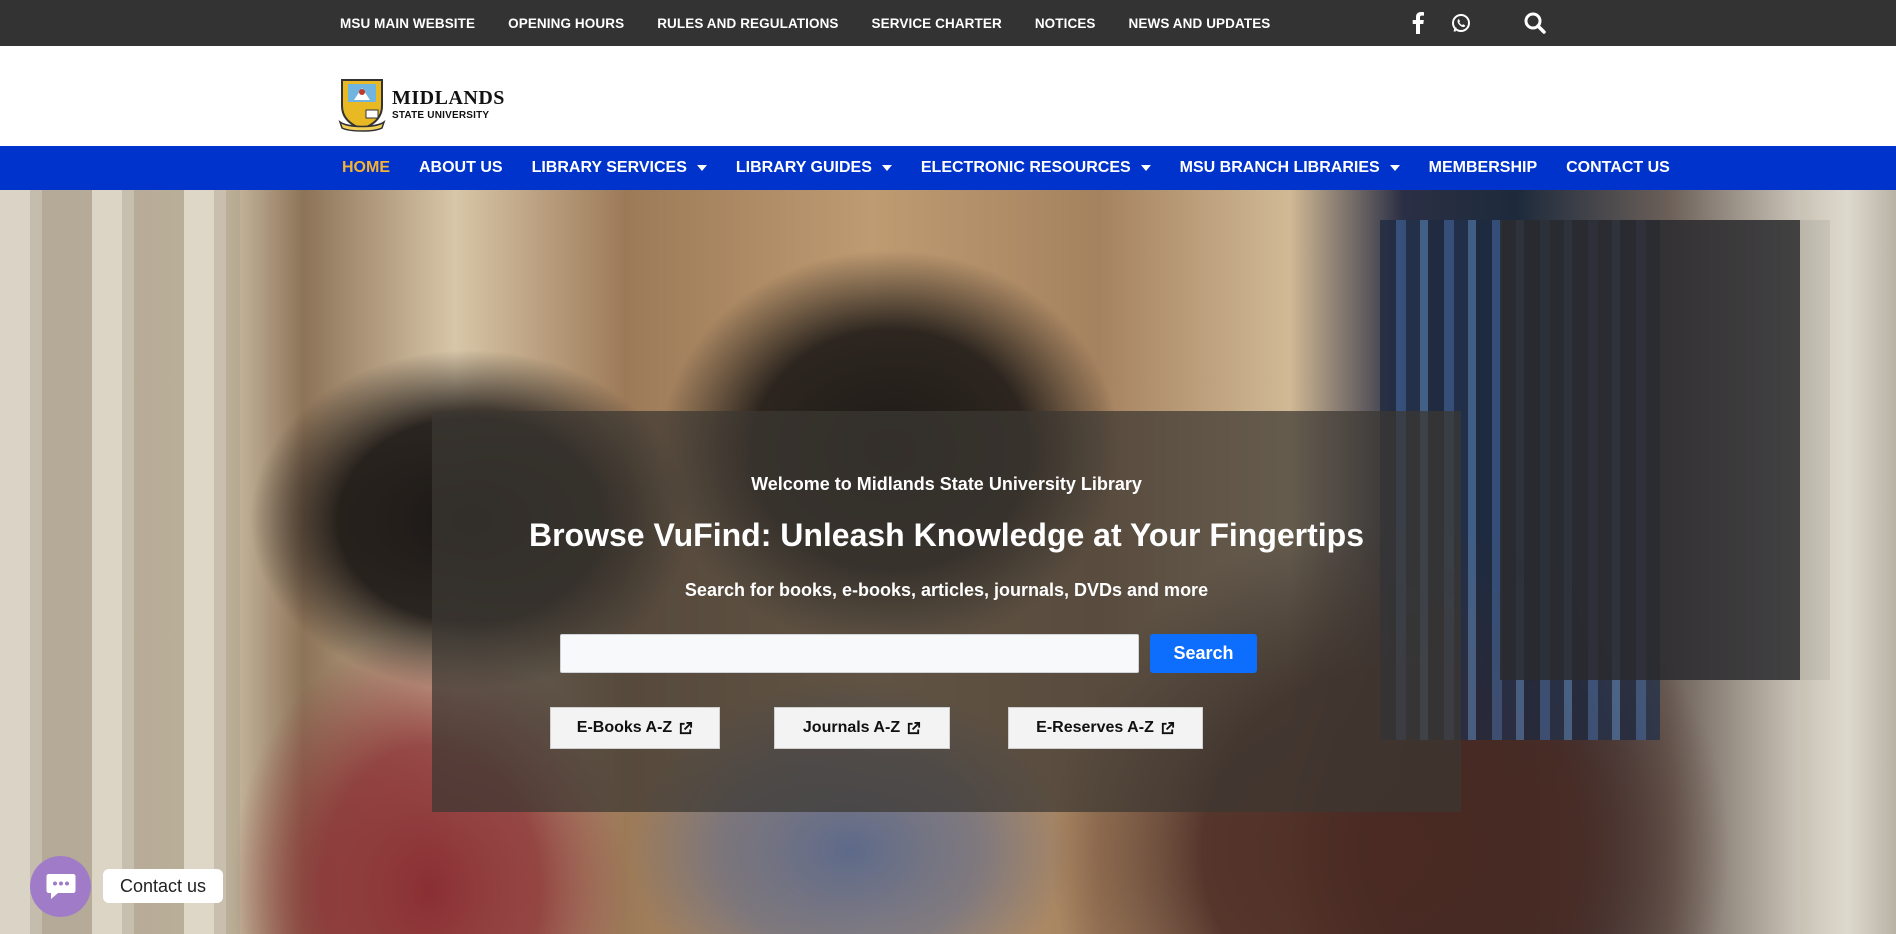 This screenshot has width=1896, height=934. I want to click on nav-item-label: CONTACT US, so click(1618, 167).